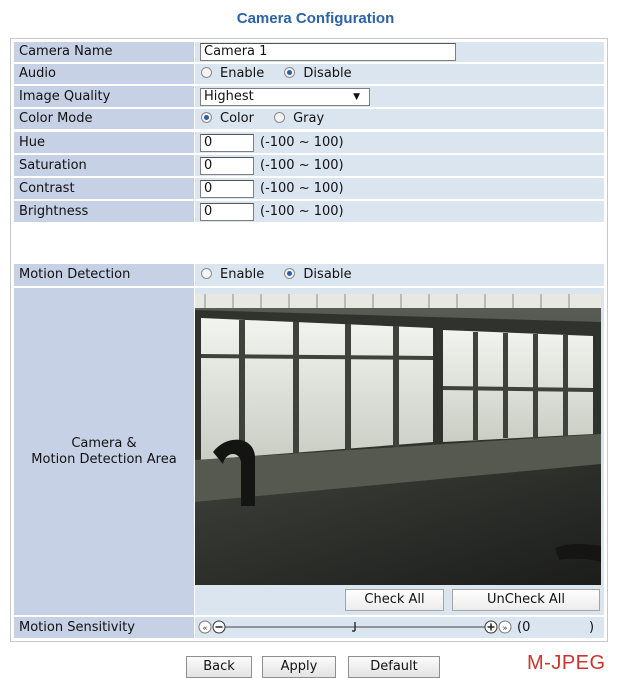 This screenshot has width=631, height=678. I want to click on motion-sensitivity-label: Motion Sensitivity, so click(104, 627).